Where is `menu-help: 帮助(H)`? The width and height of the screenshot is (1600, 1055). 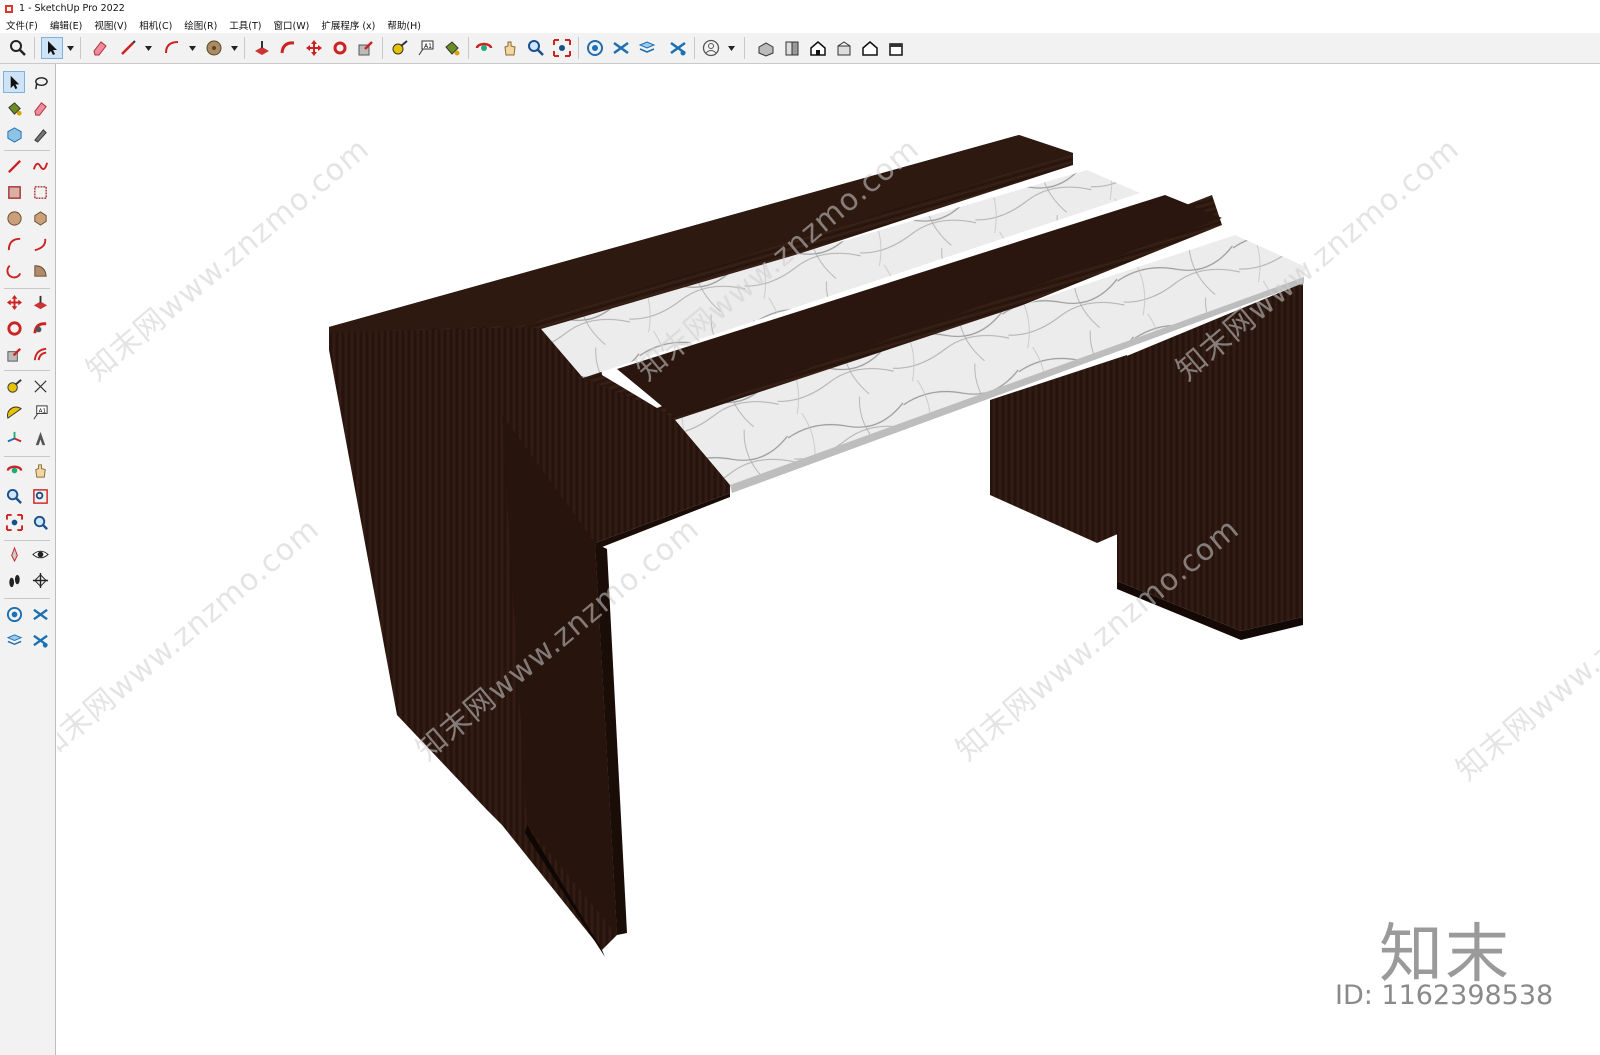
menu-help: 帮助(H) is located at coordinates (404, 25).